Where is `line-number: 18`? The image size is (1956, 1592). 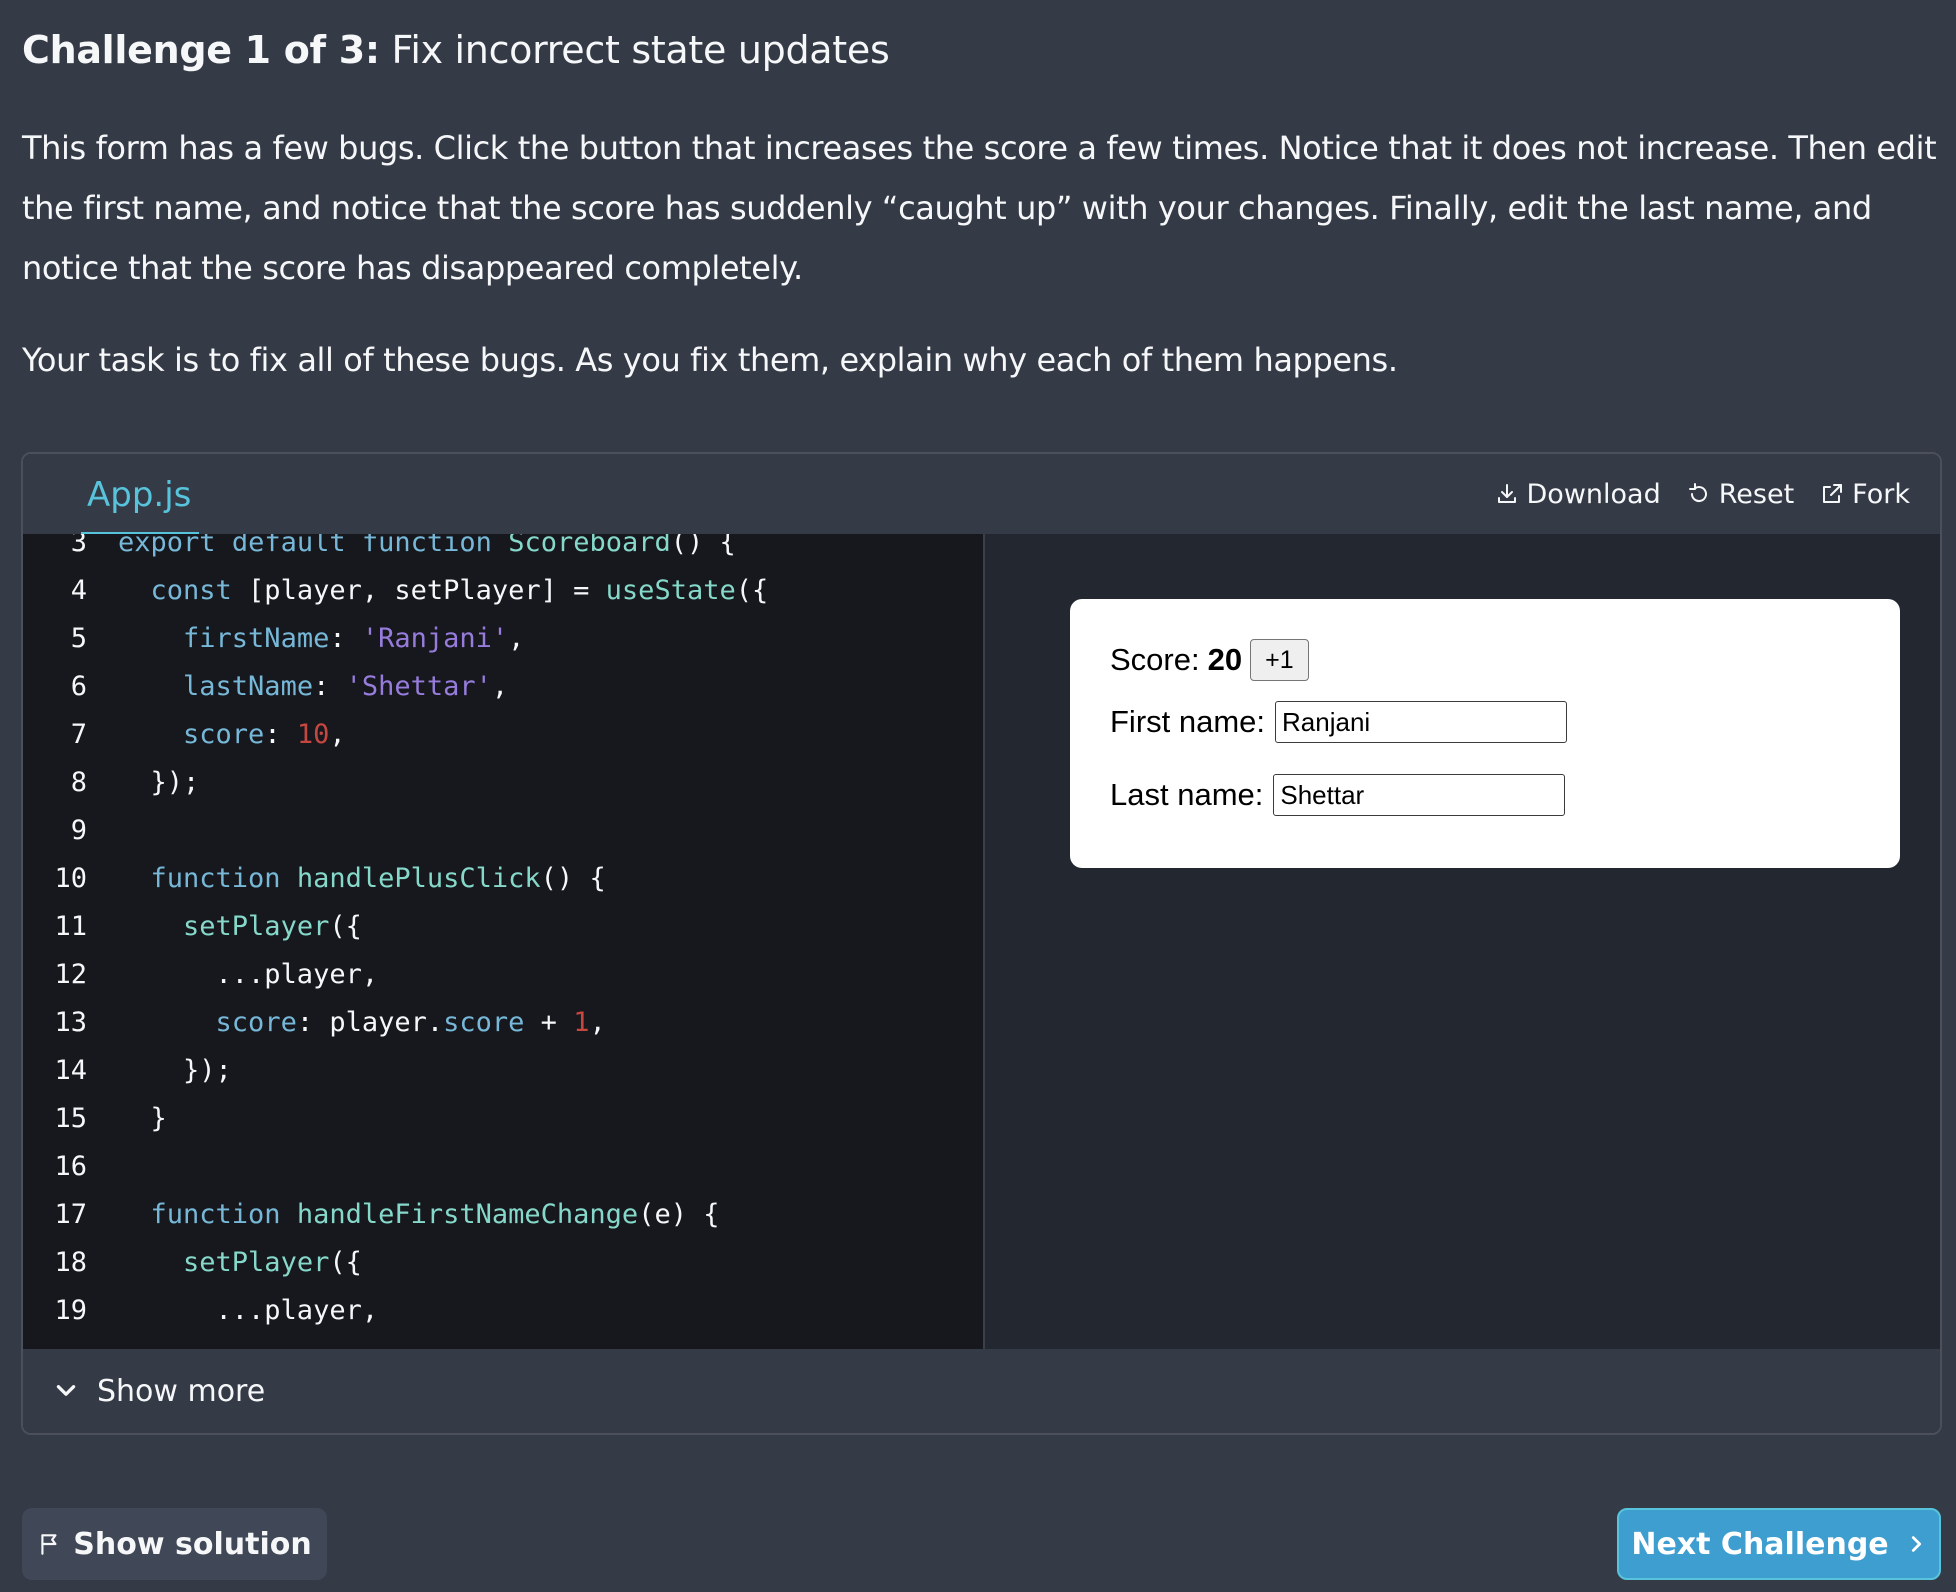 line-number: 18 is located at coordinates (70, 1262).